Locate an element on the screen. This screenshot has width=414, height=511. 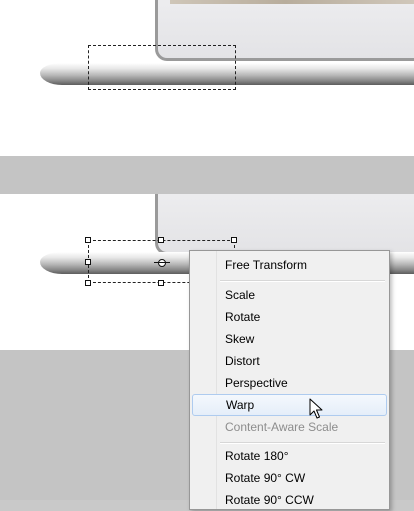
menu-item-rotate-180: Rotate 180° is located at coordinates (289, 456).